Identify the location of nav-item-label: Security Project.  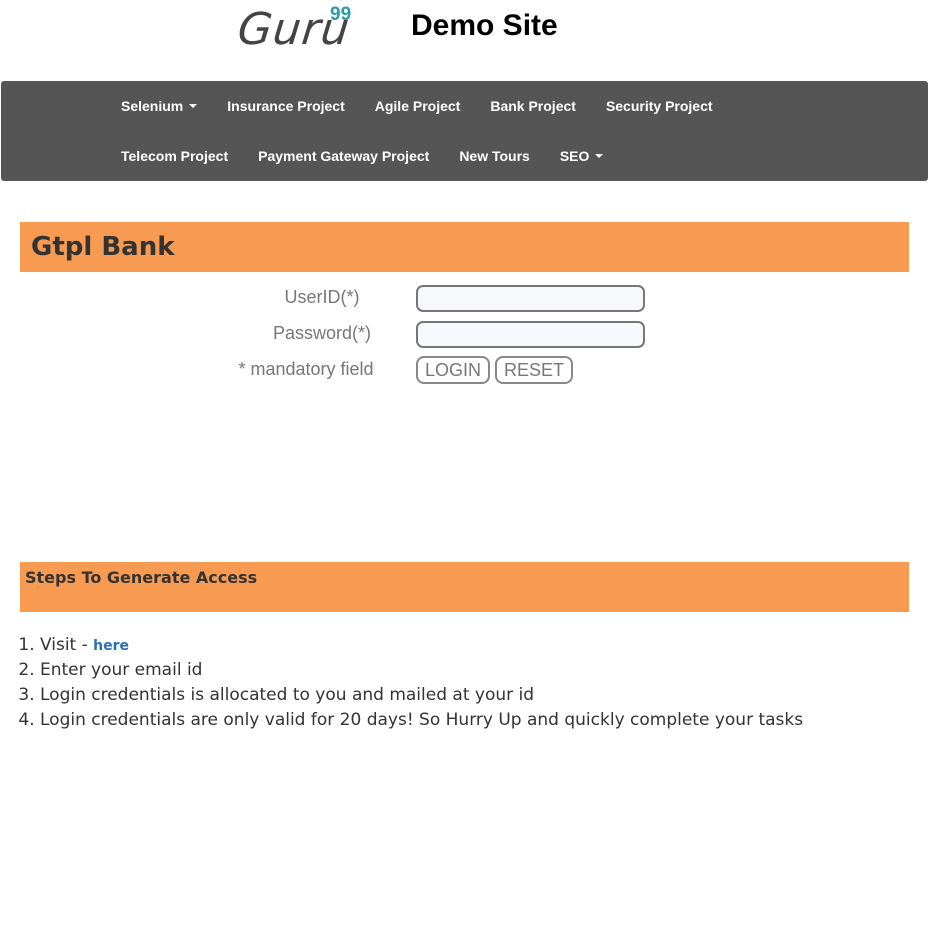
(659, 106).